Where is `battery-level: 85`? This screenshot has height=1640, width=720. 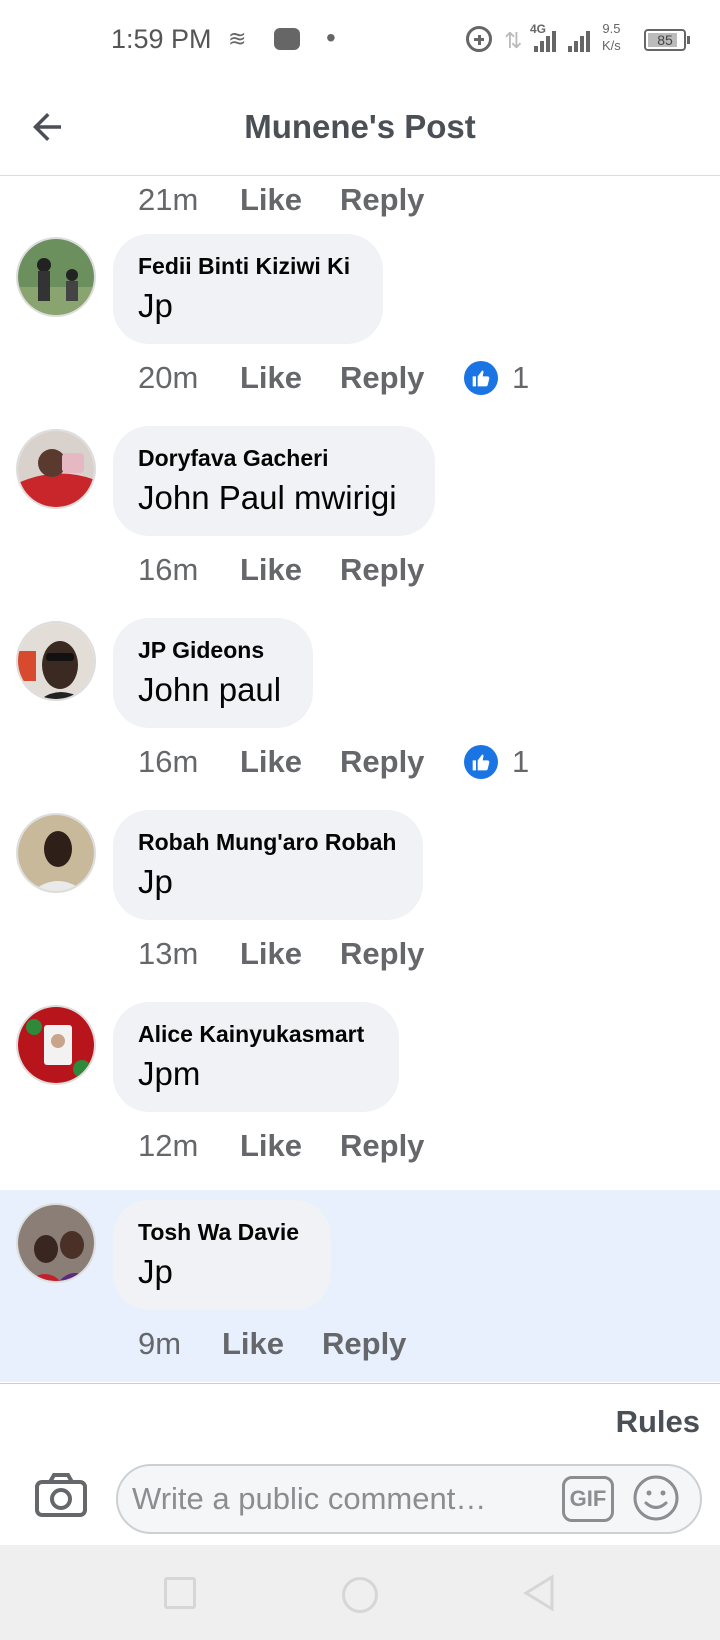 battery-level: 85 is located at coordinates (665, 40).